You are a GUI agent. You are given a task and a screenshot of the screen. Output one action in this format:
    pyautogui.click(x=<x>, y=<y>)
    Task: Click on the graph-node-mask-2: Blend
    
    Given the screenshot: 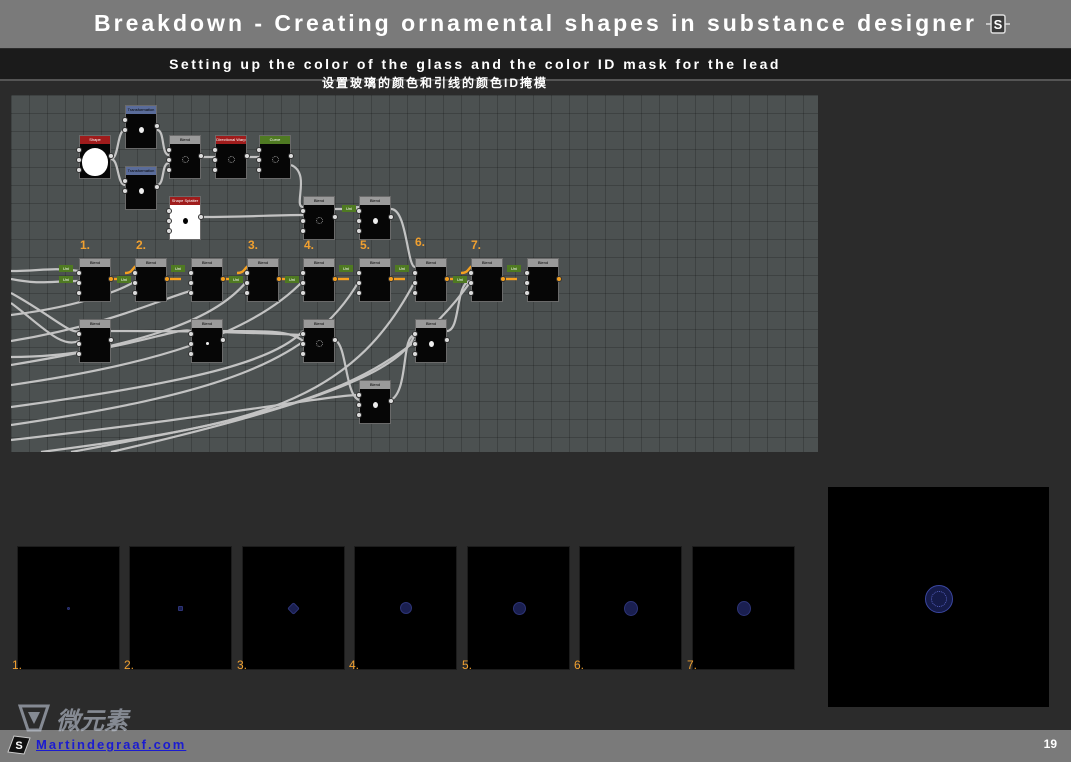 What is the action you would take?
    pyautogui.click(x=207, y=341)
    